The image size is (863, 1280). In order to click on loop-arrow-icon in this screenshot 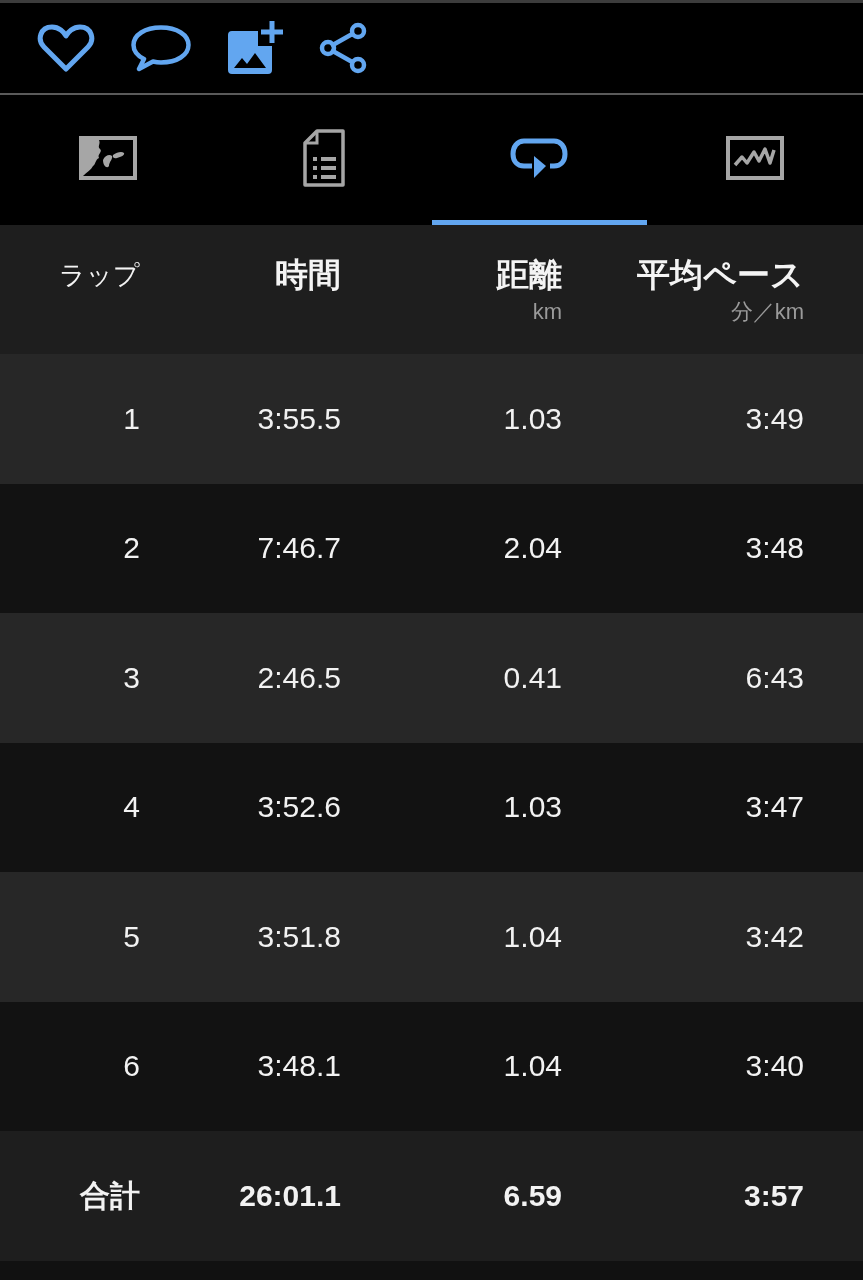, I will do `click(539, 157)`.